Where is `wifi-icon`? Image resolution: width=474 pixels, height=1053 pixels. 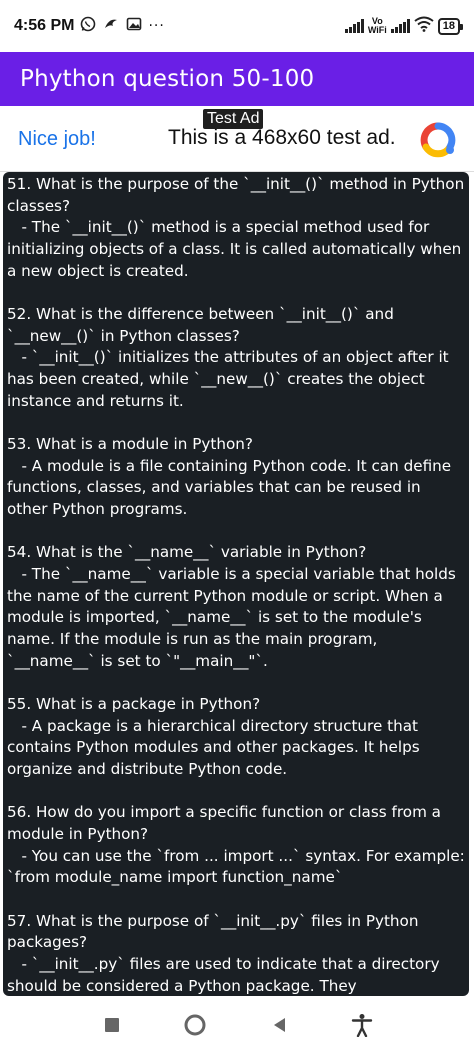
wifi-icon is located at coordinates (424, 26).